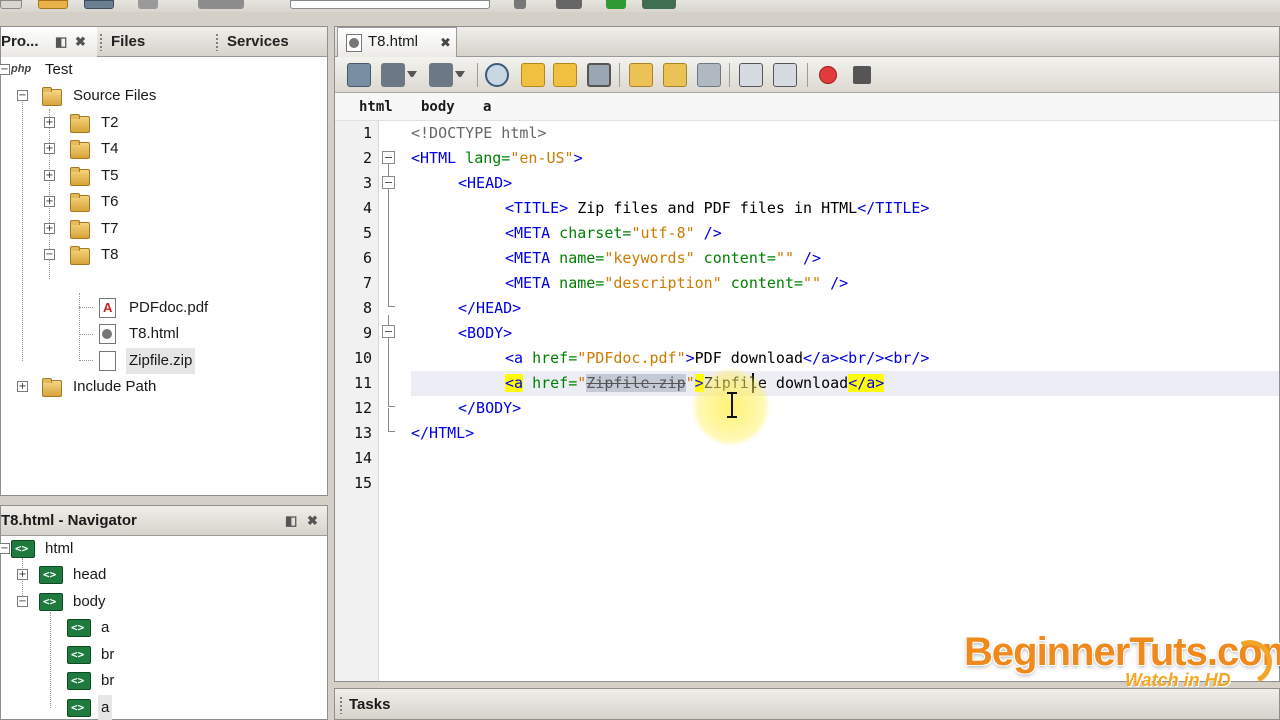  I want to click on back-icon, so click(393, 75).